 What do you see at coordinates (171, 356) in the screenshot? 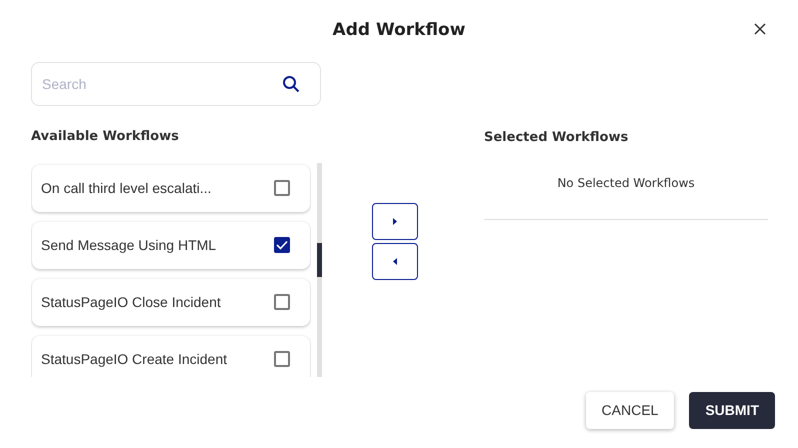
I see `workflow-item: StatusPageIO Create Incident` at bounding box center [171, 356].